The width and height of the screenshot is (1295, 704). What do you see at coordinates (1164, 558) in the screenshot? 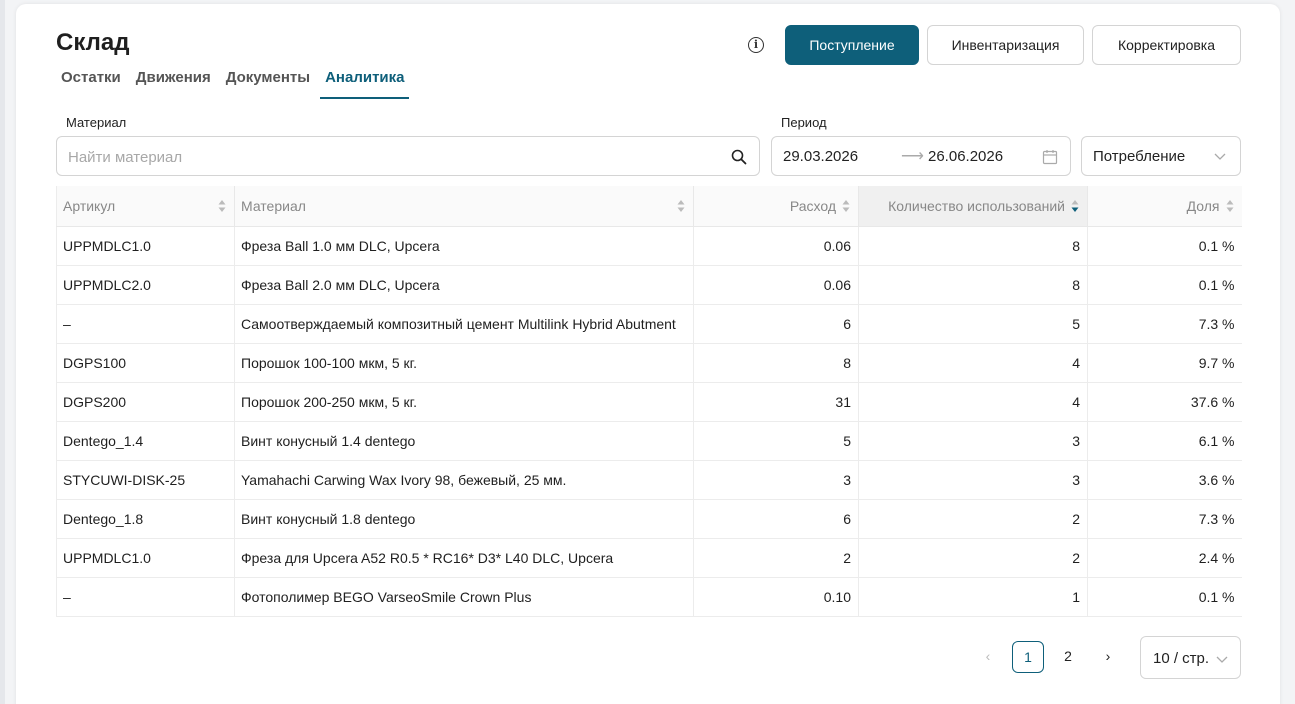
I see `cell-share: 2.4 %` at bounding box center [1164, 558].